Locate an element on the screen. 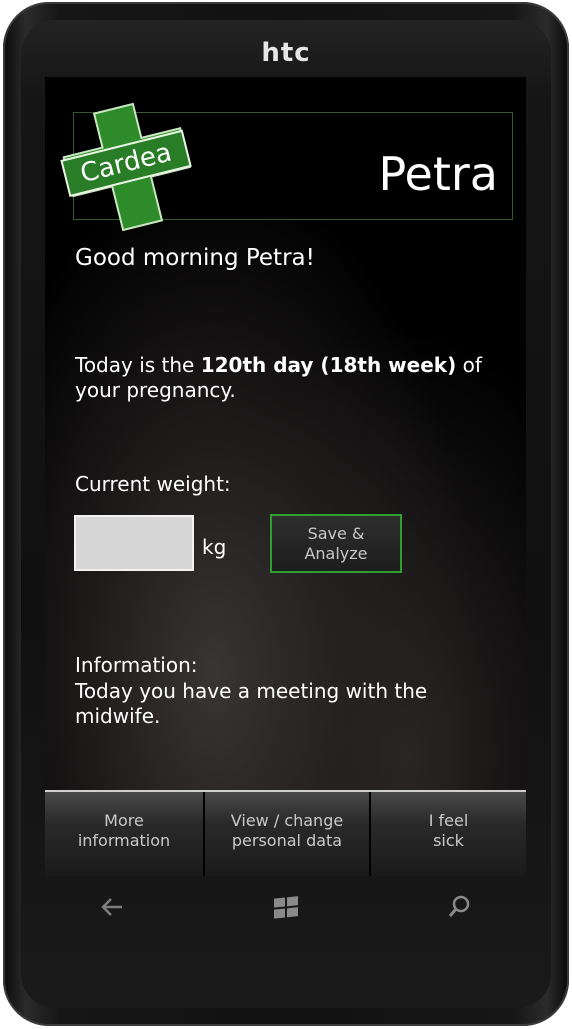 The width and height of the screenshot is (572, 1029). more-information-button: More information is located at coordinates (125, 834).